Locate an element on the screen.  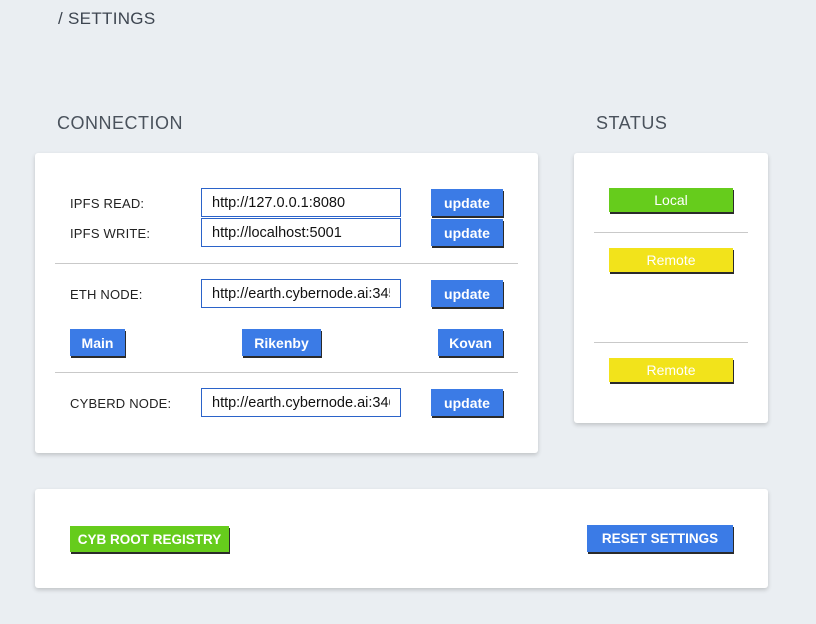
footer-card: CYB ROOT REGISTRY RESET SETTINGS is located at coordinates (401, 538).